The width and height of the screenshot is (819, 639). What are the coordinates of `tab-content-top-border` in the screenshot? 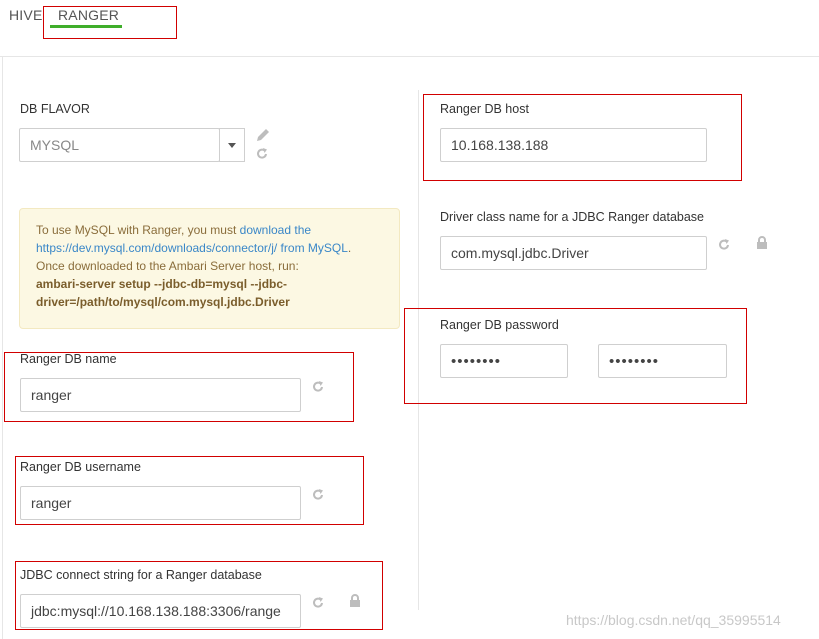 It's located at (409, 56).